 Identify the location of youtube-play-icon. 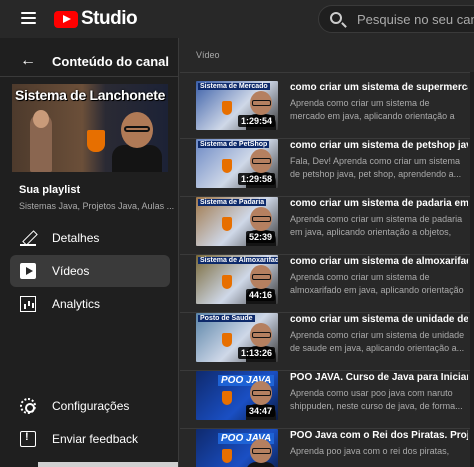
(66, 19).